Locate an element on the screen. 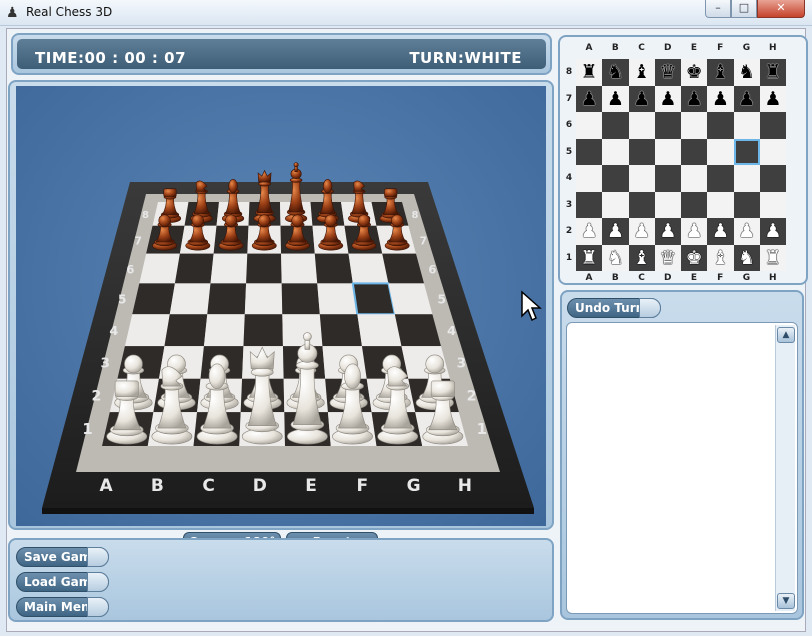  minimap-square: ♚ is located at coordinates (694, 257).